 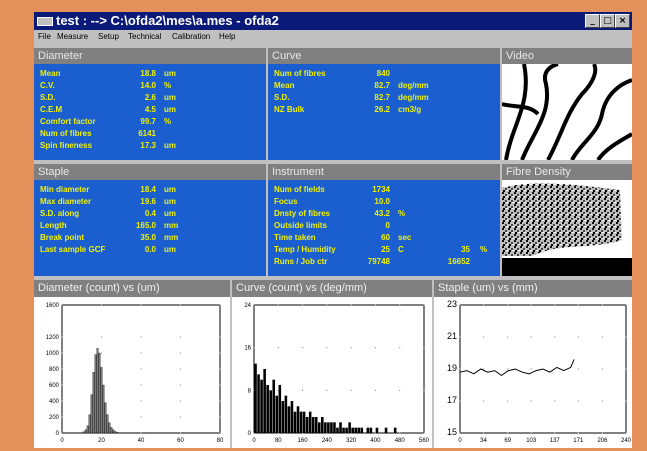 I want to click on staple-chart-plot: 0 34 69 103 137 171 206 240 15 17 19 21 23, so click(x=539, y=371).